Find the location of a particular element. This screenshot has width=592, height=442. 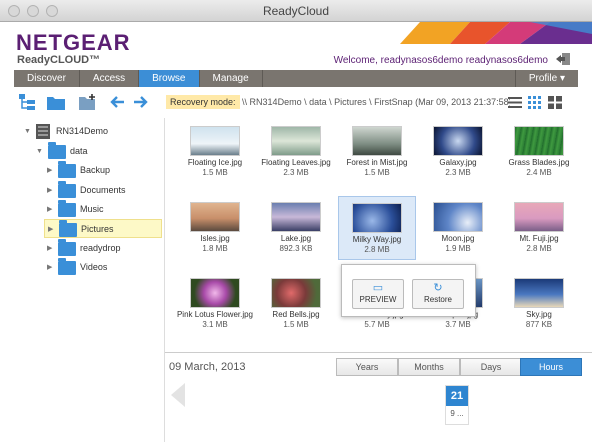

file-name: Isles.jpg is located at coordinates (215, 238).